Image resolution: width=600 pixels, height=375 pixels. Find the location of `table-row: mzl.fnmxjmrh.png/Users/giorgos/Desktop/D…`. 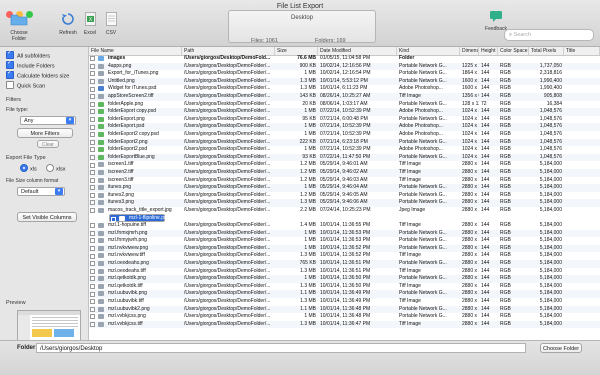

table-row: mzl.fnmxjmrh.png/Users/giorgos/Desktop/D… is located at coordinates (344, 233).